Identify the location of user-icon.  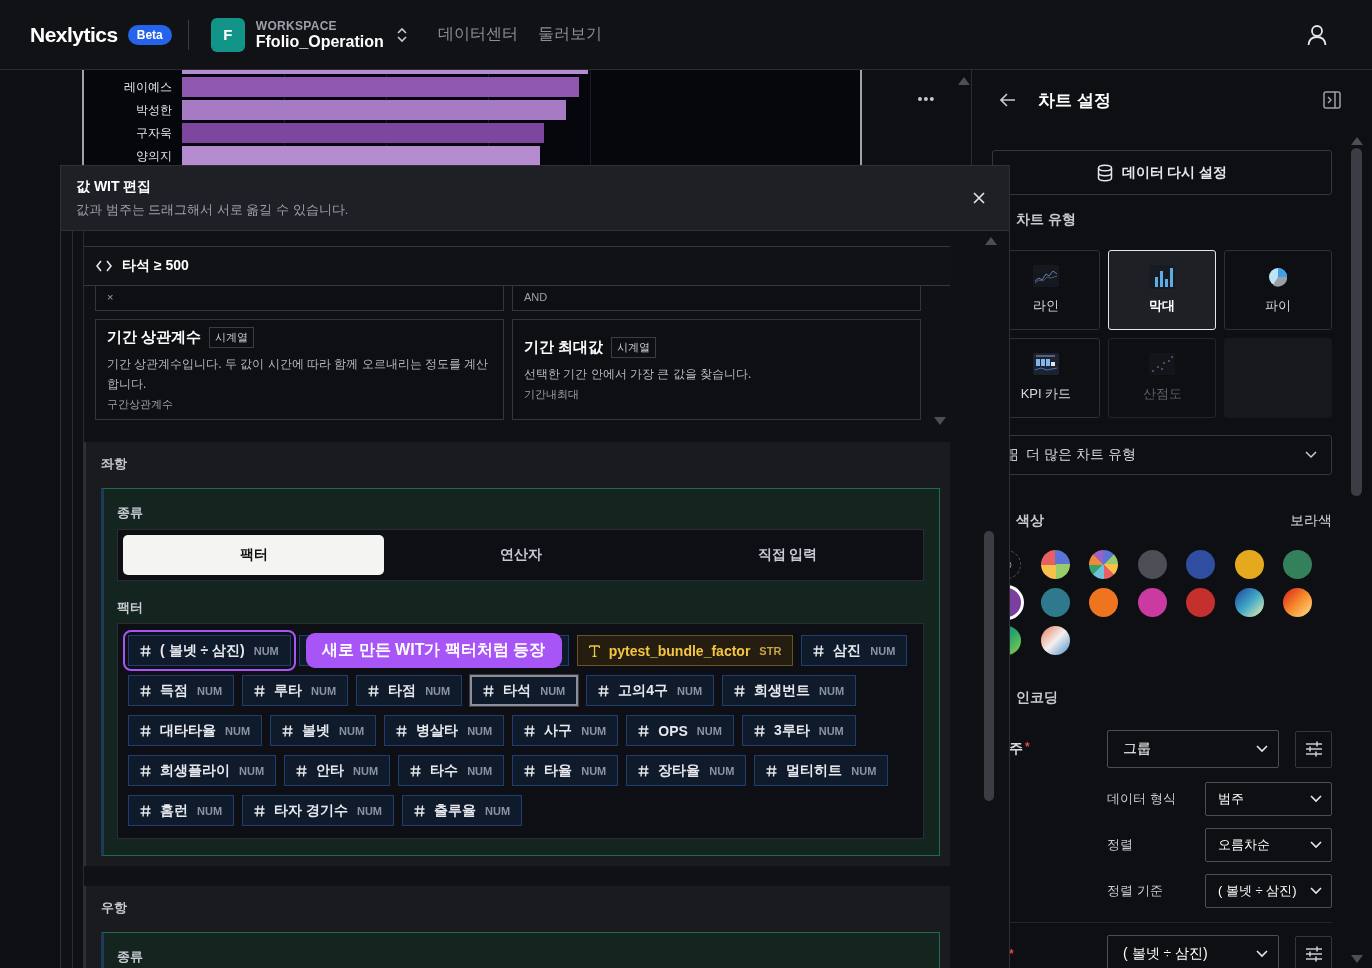
(1317, 34).